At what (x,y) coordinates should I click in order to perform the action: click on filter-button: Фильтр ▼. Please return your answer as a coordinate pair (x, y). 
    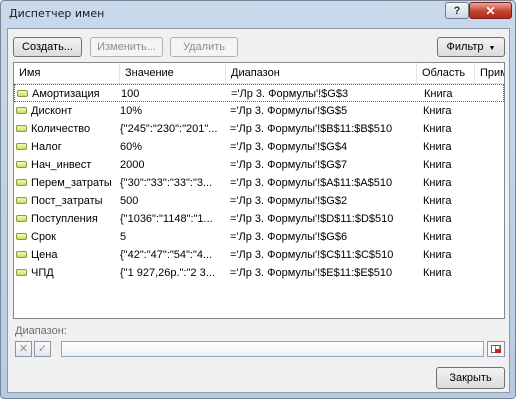
    Looking at the image, I should click on (471, 47).